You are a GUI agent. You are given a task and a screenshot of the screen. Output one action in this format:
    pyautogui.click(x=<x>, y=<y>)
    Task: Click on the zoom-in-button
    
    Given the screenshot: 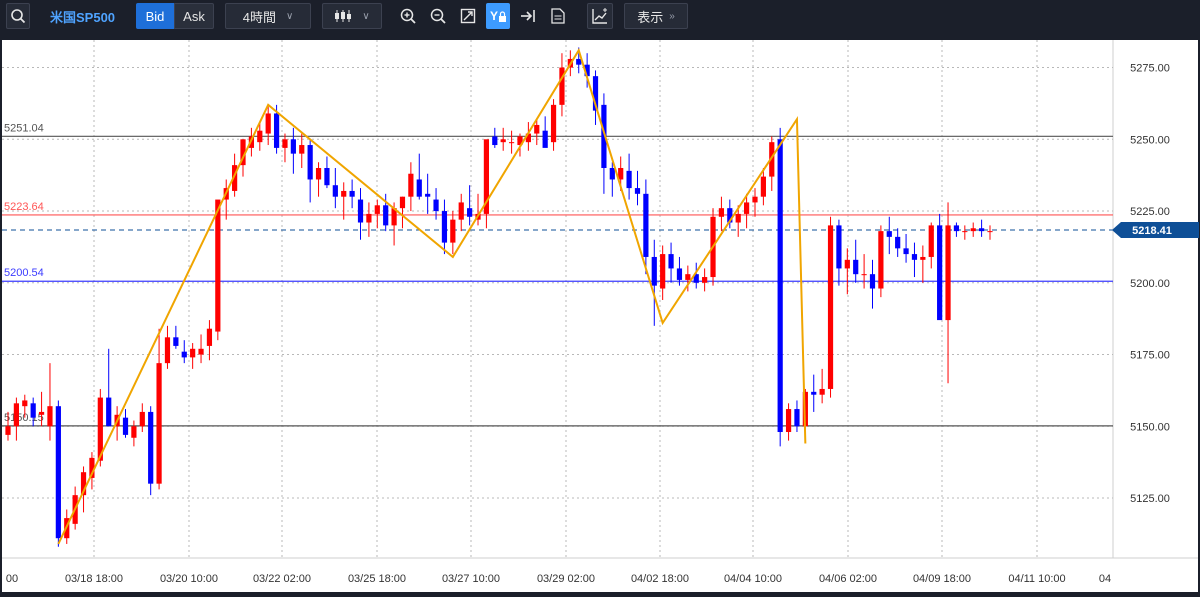 What is the action you would take?
    pyautogui.click(x=408, y=16)
    